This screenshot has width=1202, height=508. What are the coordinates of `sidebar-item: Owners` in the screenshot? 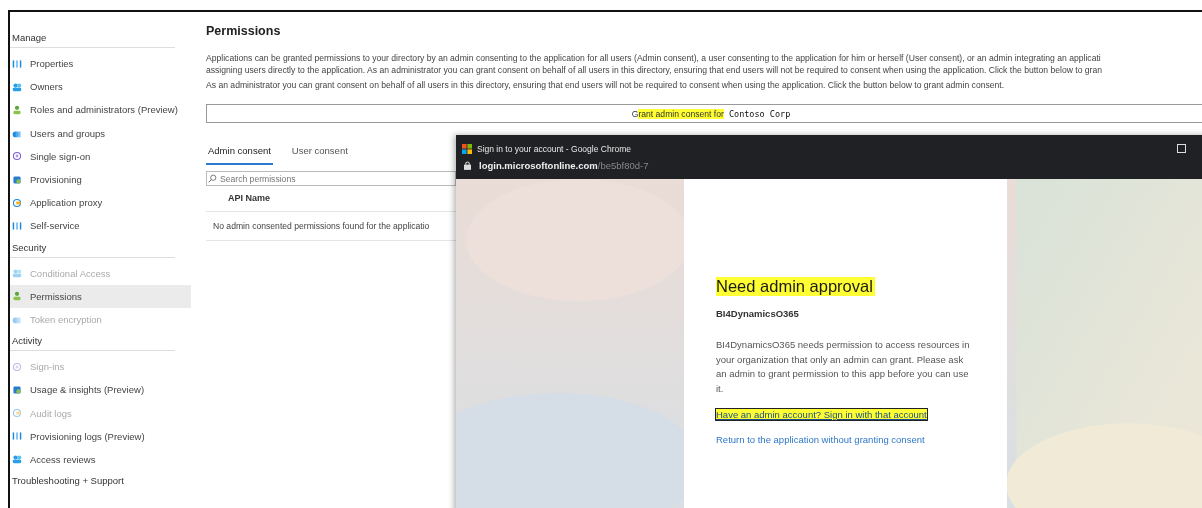 It's located at (100, 87).